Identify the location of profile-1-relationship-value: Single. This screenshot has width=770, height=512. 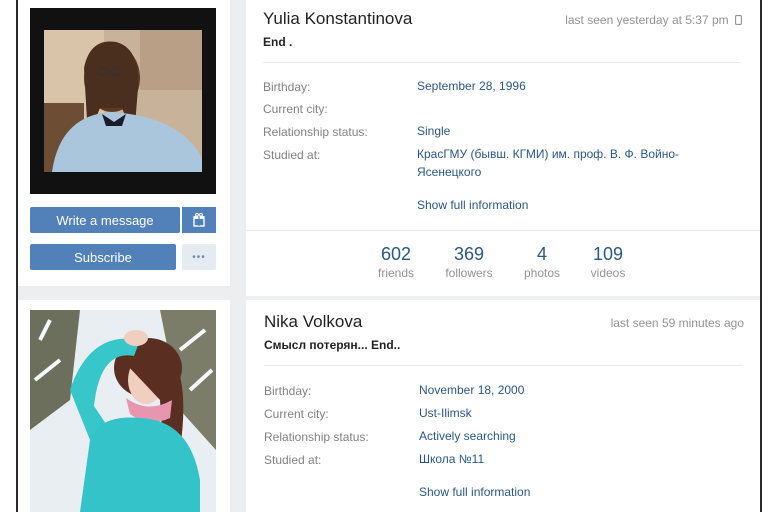
(433, 131).